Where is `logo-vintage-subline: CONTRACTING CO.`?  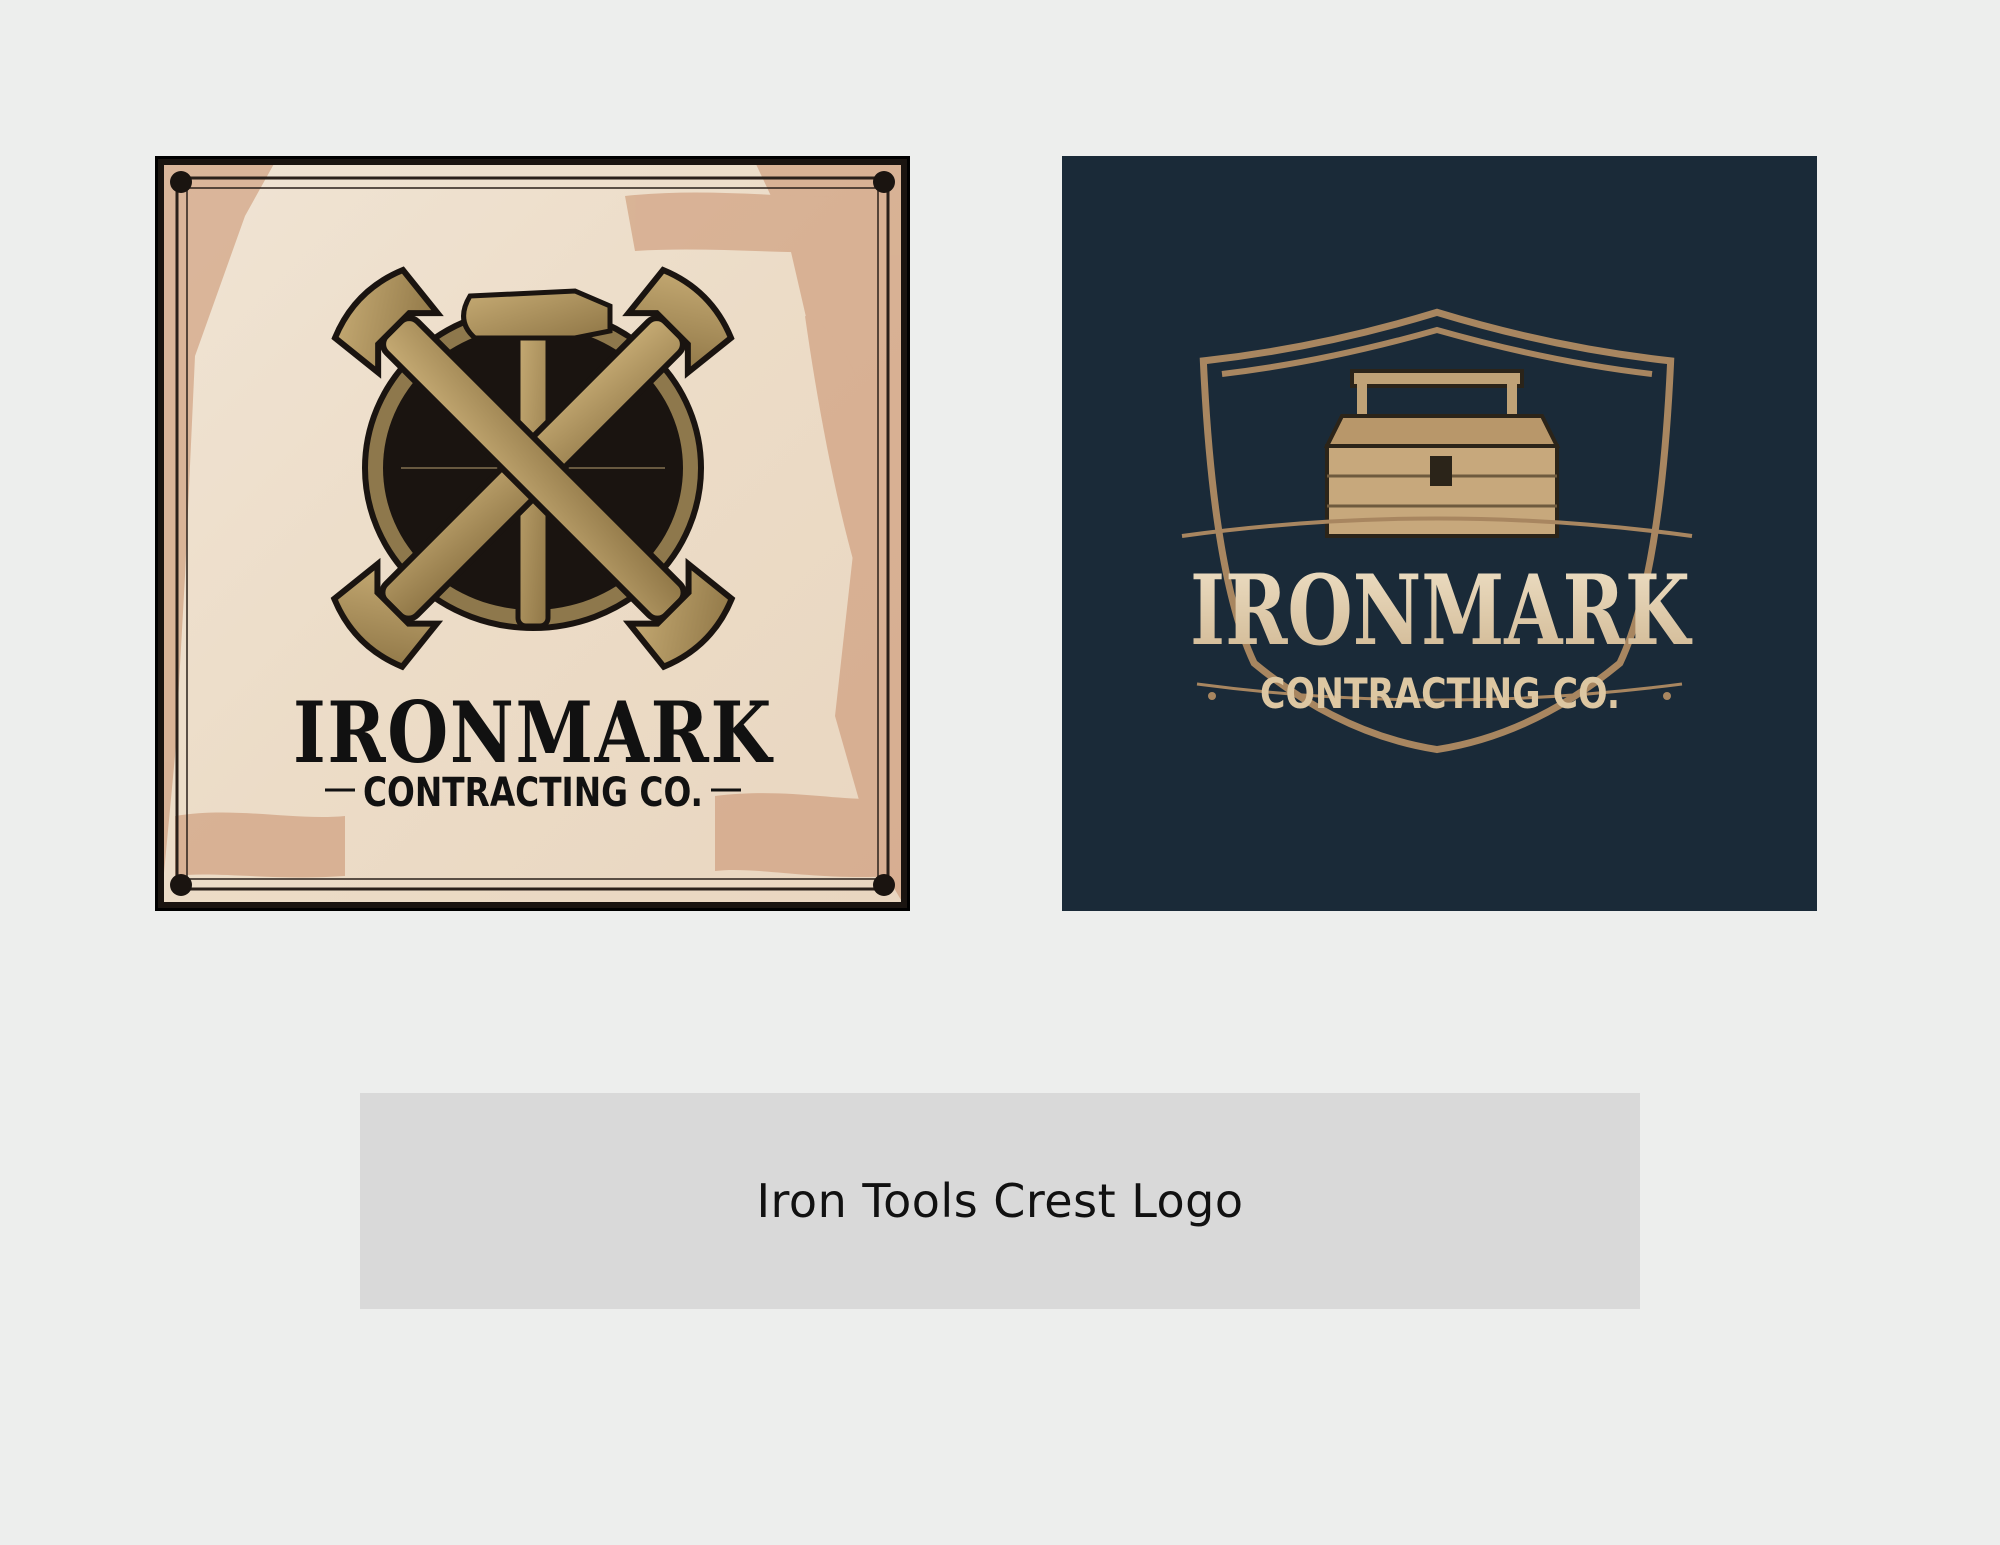 logo-vintage-subline: CONTRACTING CO. is located at coordinates (533, 793).